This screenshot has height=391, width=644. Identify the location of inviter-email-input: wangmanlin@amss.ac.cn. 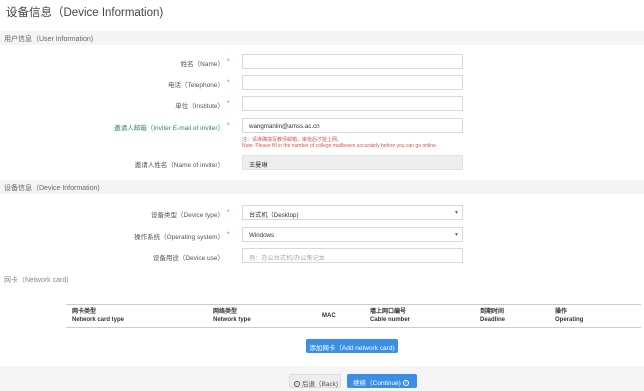
(352, 125).